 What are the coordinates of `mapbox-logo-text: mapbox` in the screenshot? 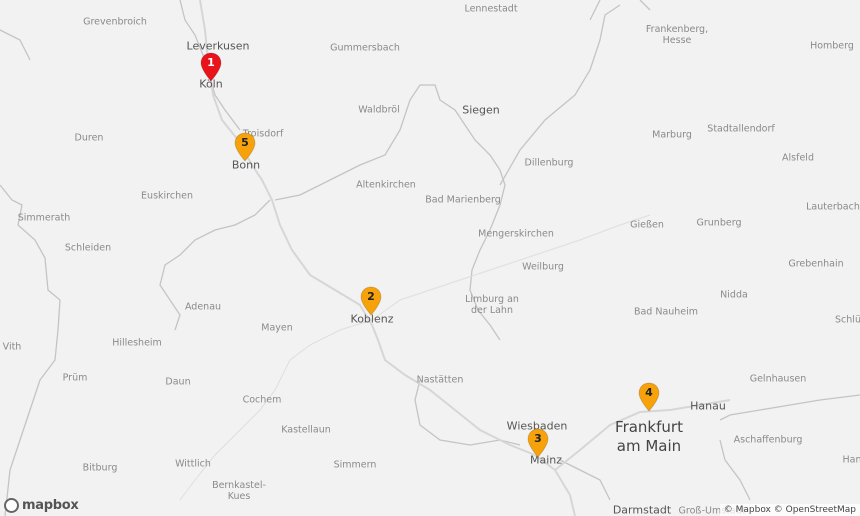 It's located at (50, 505).